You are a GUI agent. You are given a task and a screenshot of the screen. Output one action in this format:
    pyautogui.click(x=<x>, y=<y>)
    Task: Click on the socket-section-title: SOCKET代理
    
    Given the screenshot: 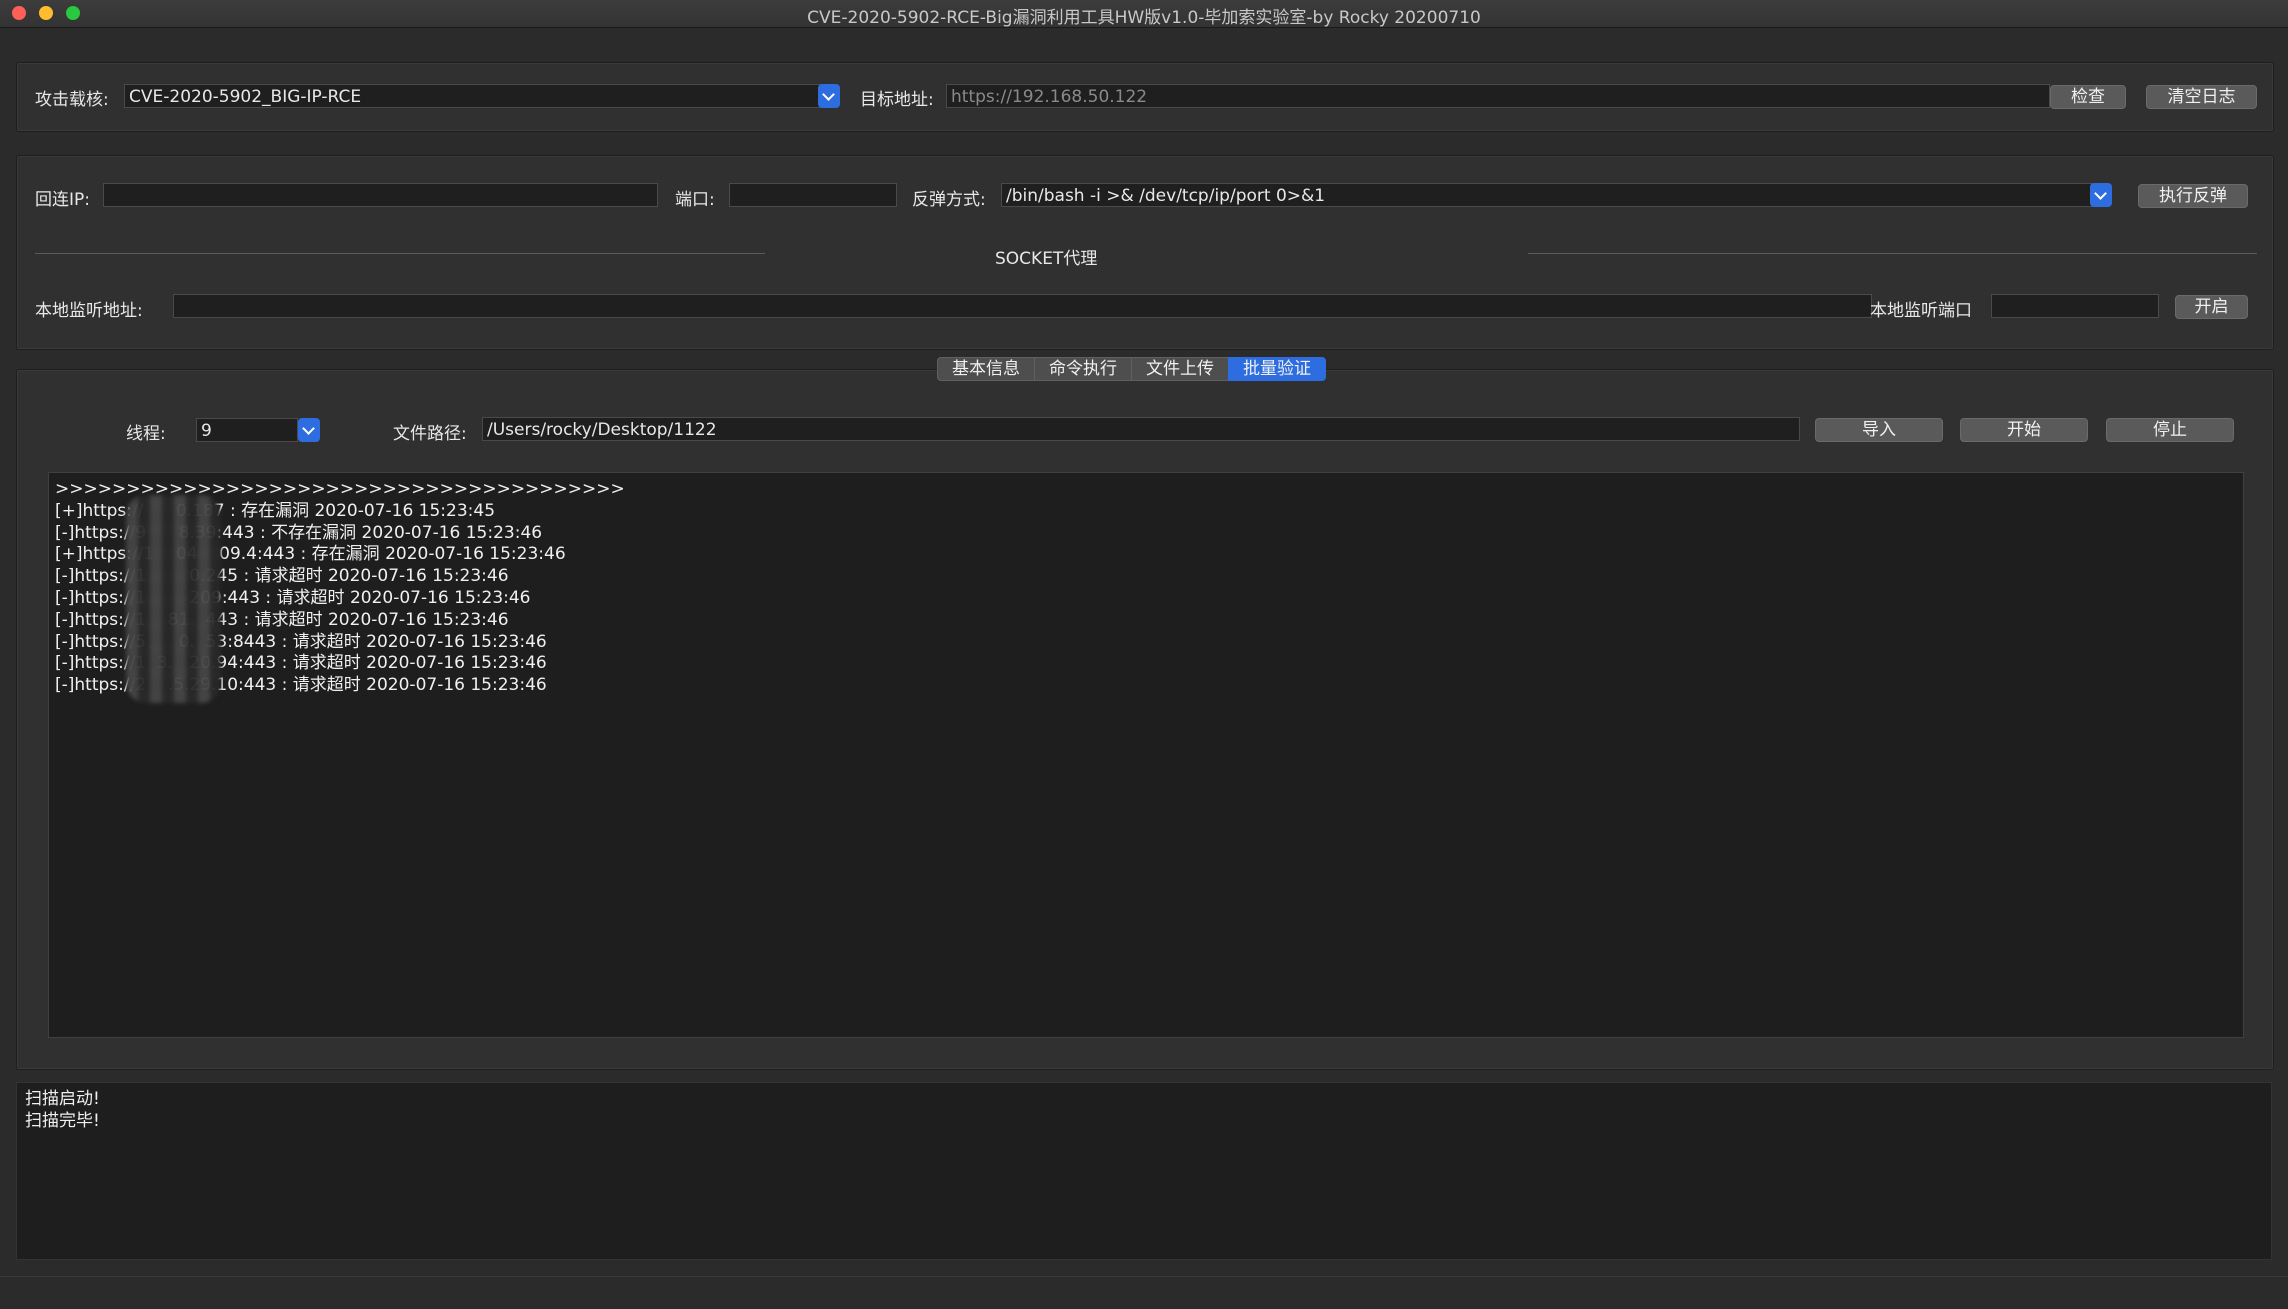 What is the action you would take?
    pyautogui.click(x=1046, y=259)
    